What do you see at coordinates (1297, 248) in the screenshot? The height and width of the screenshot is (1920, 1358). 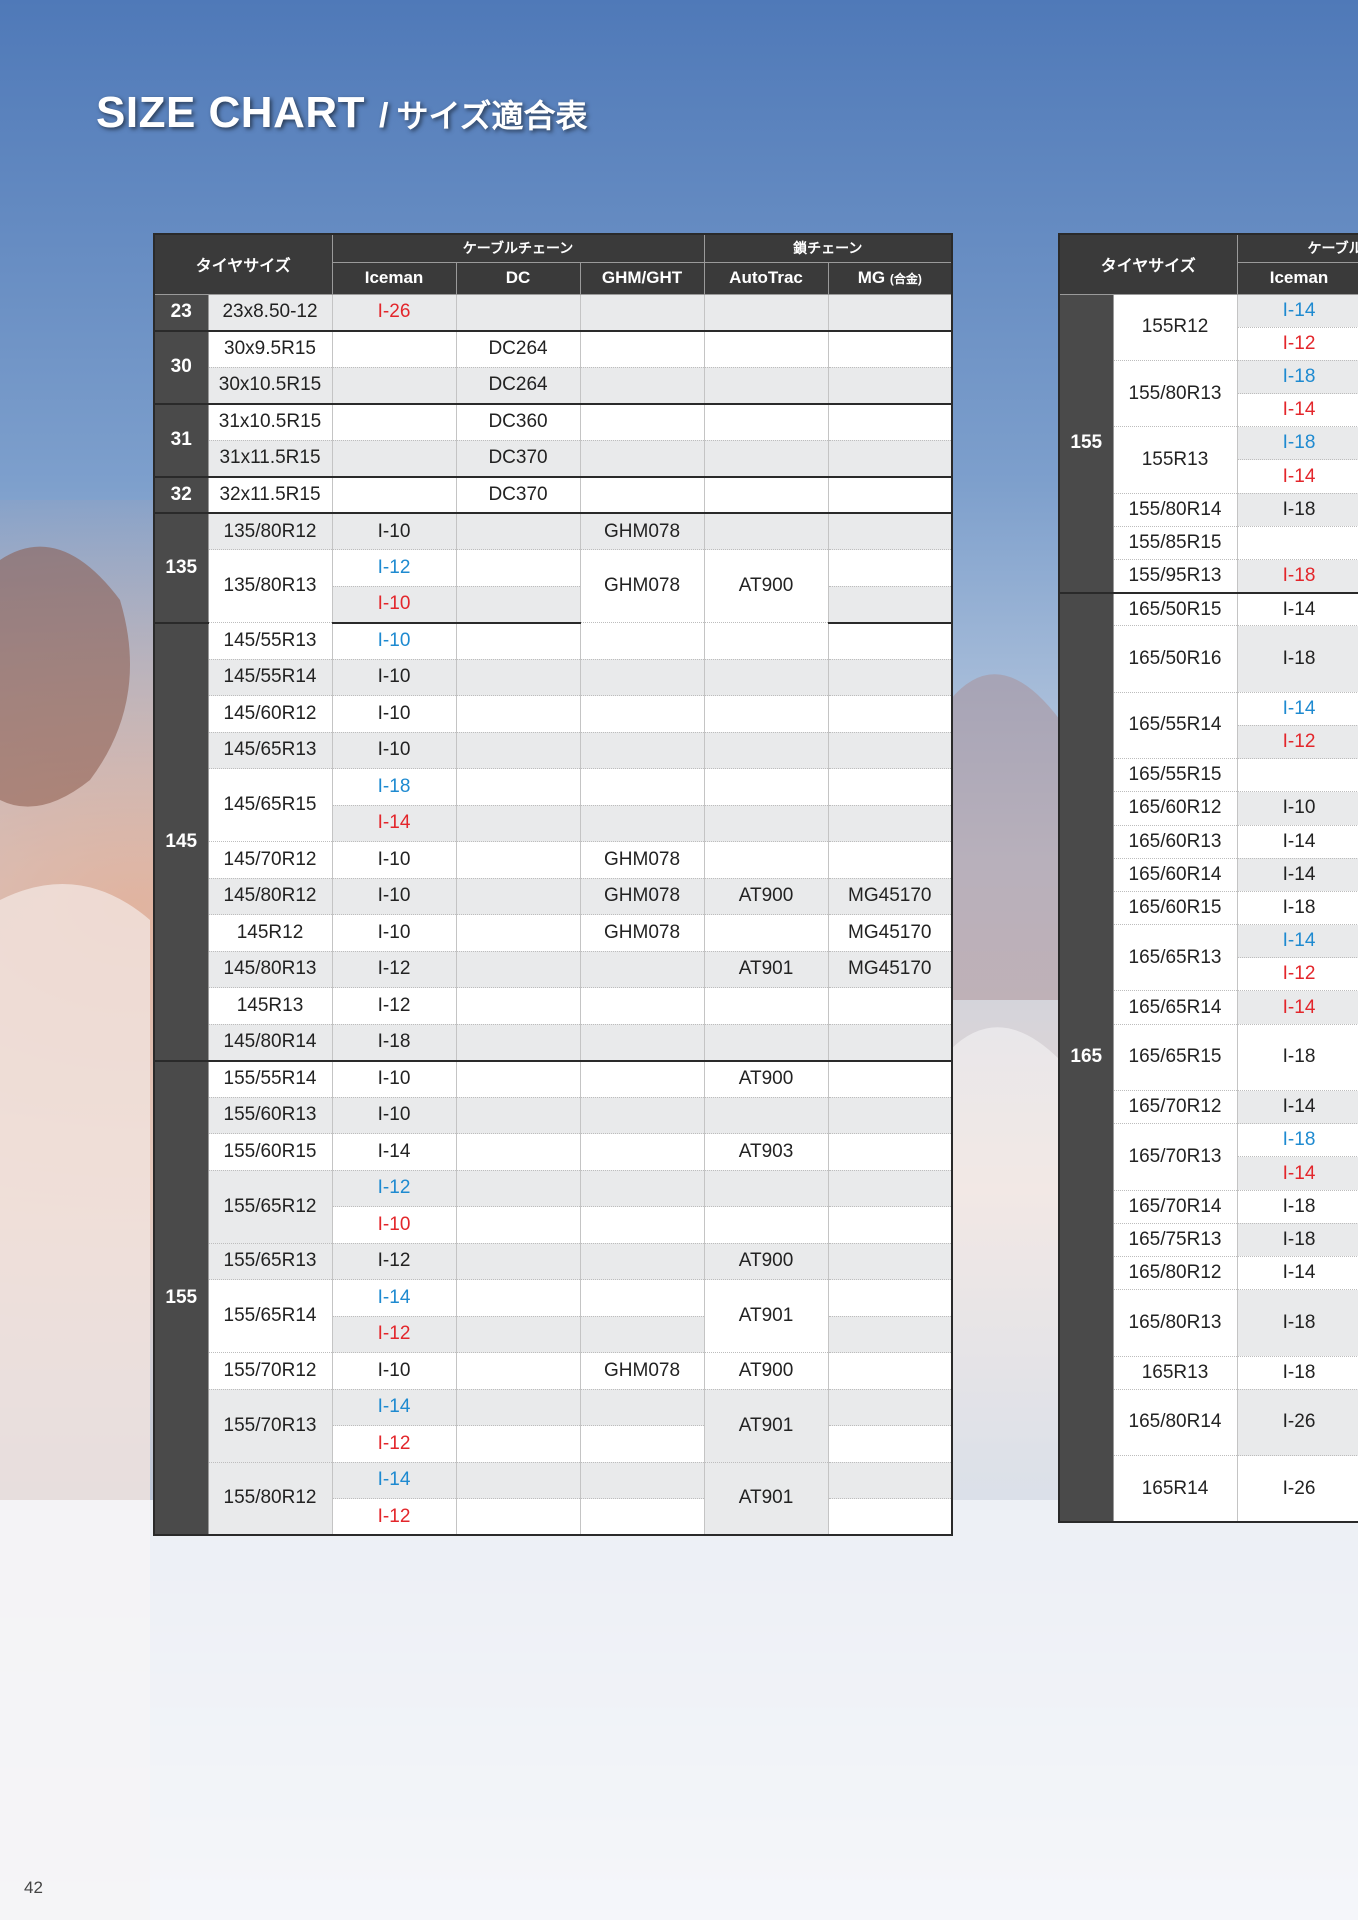 I see `header-cable-chain: ケーブル` at bounding box center [1297, 248].